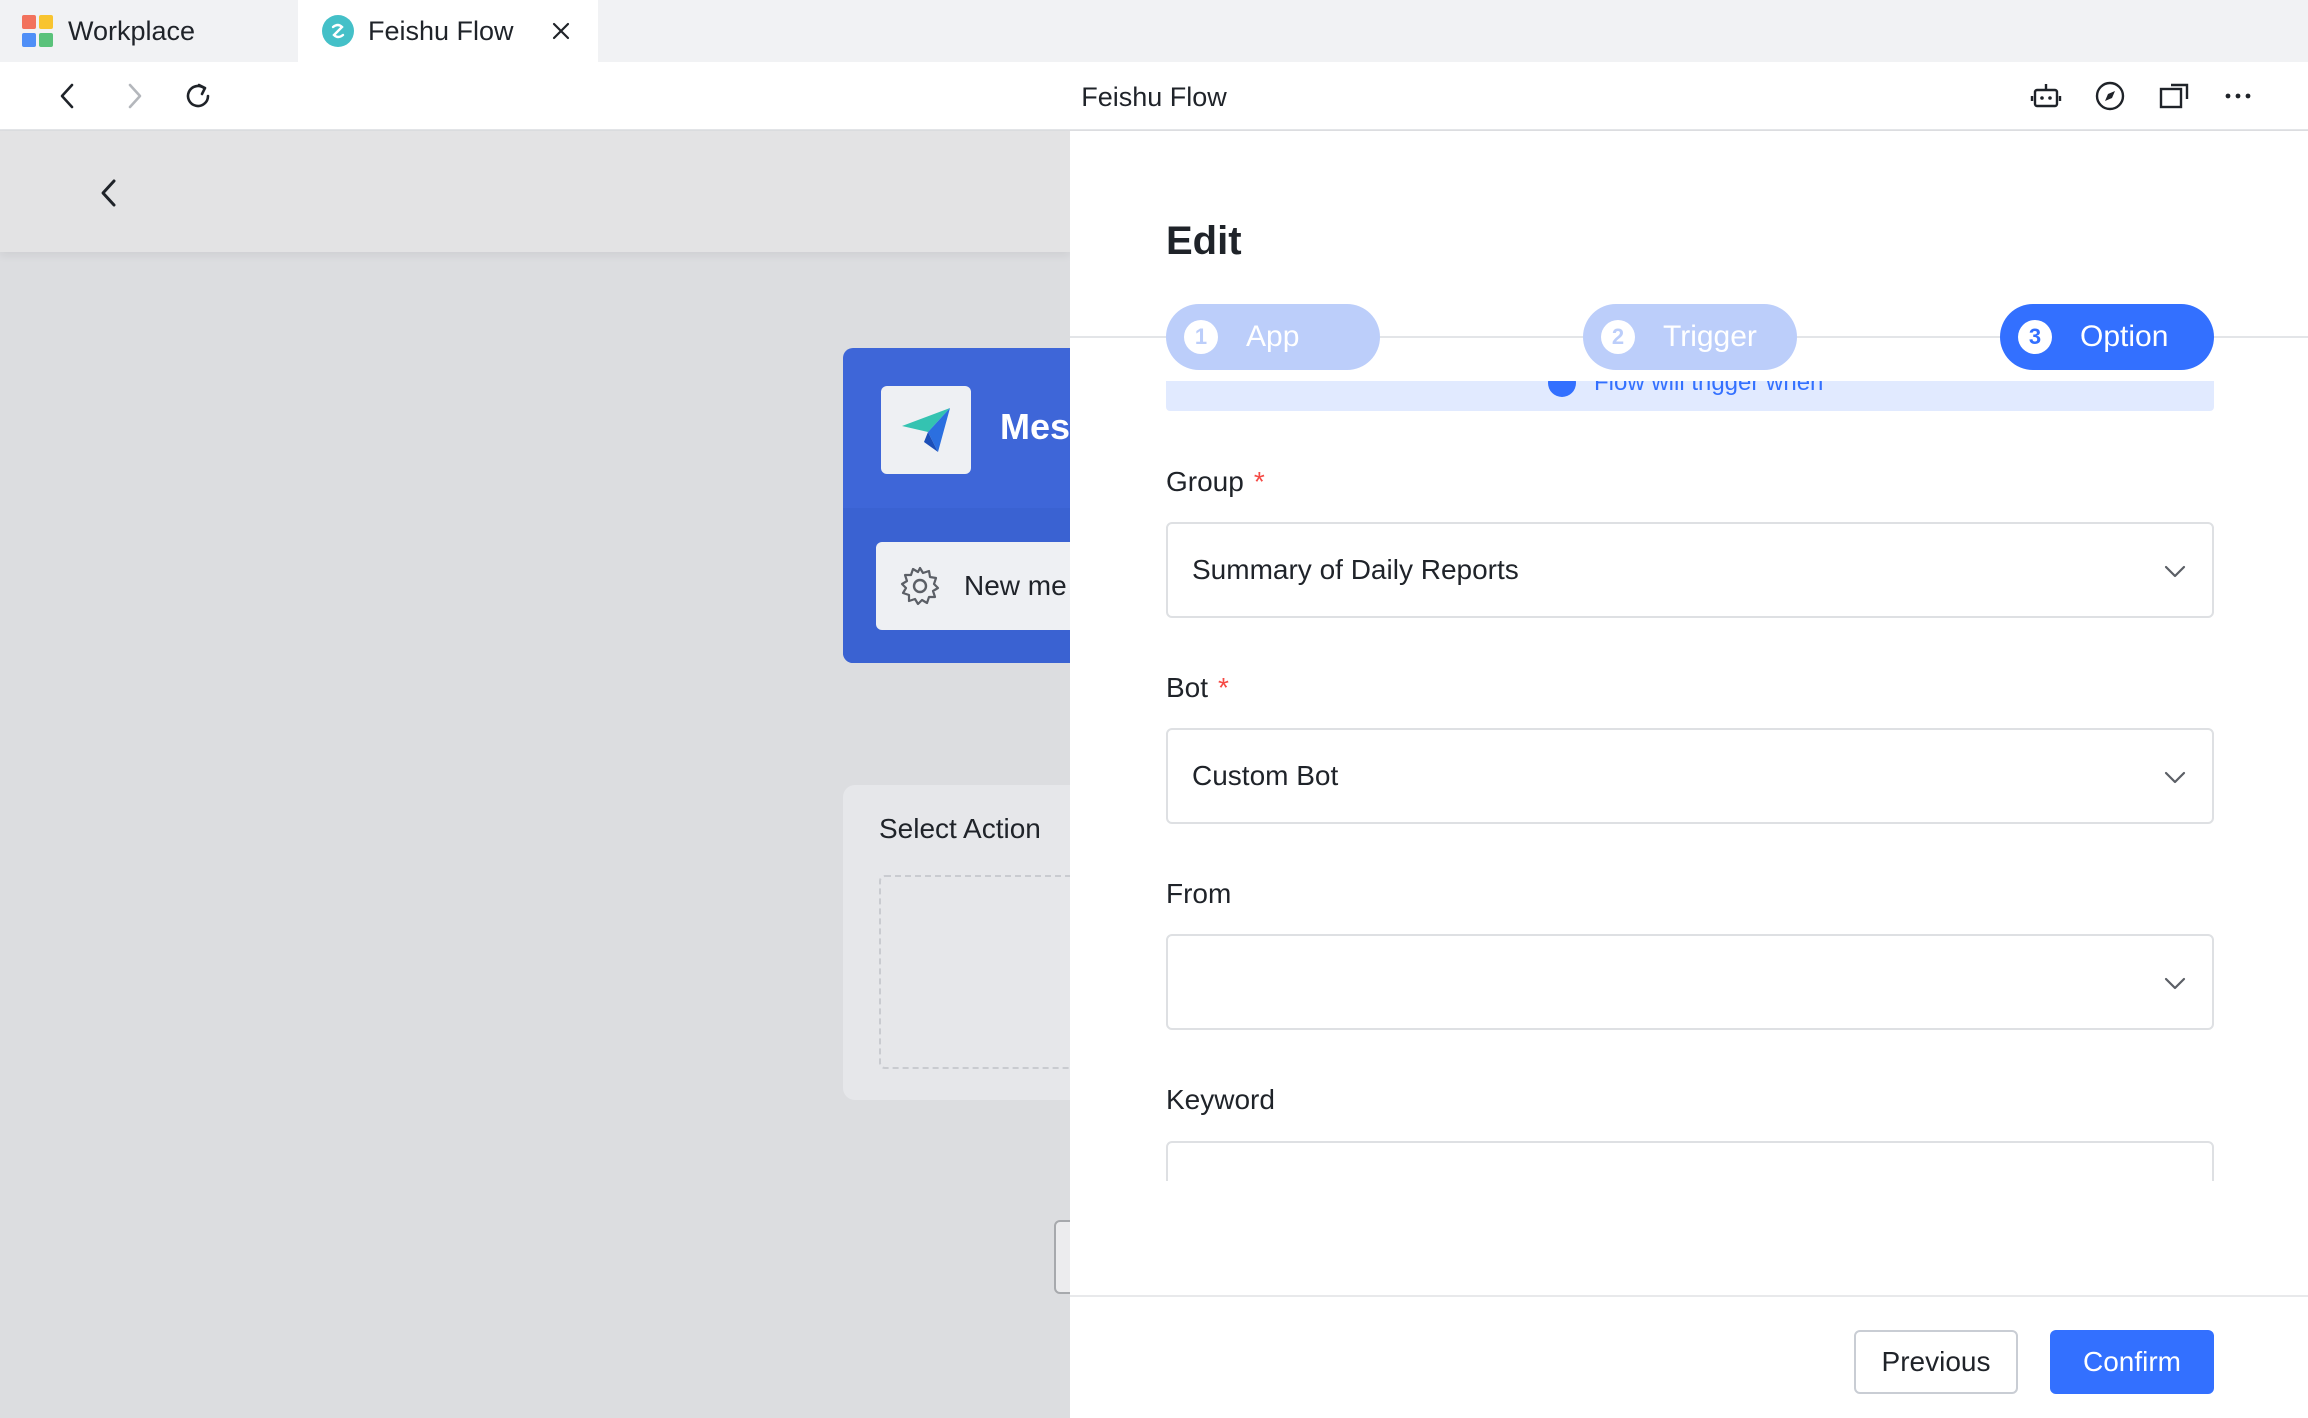 Image resolution: width=2308 pixels, height=1418 pixels. What do you see at coordinates (960, 828) in the screenshot?
I see `action-card-title: Select Action` at bounding box center [960, 828].